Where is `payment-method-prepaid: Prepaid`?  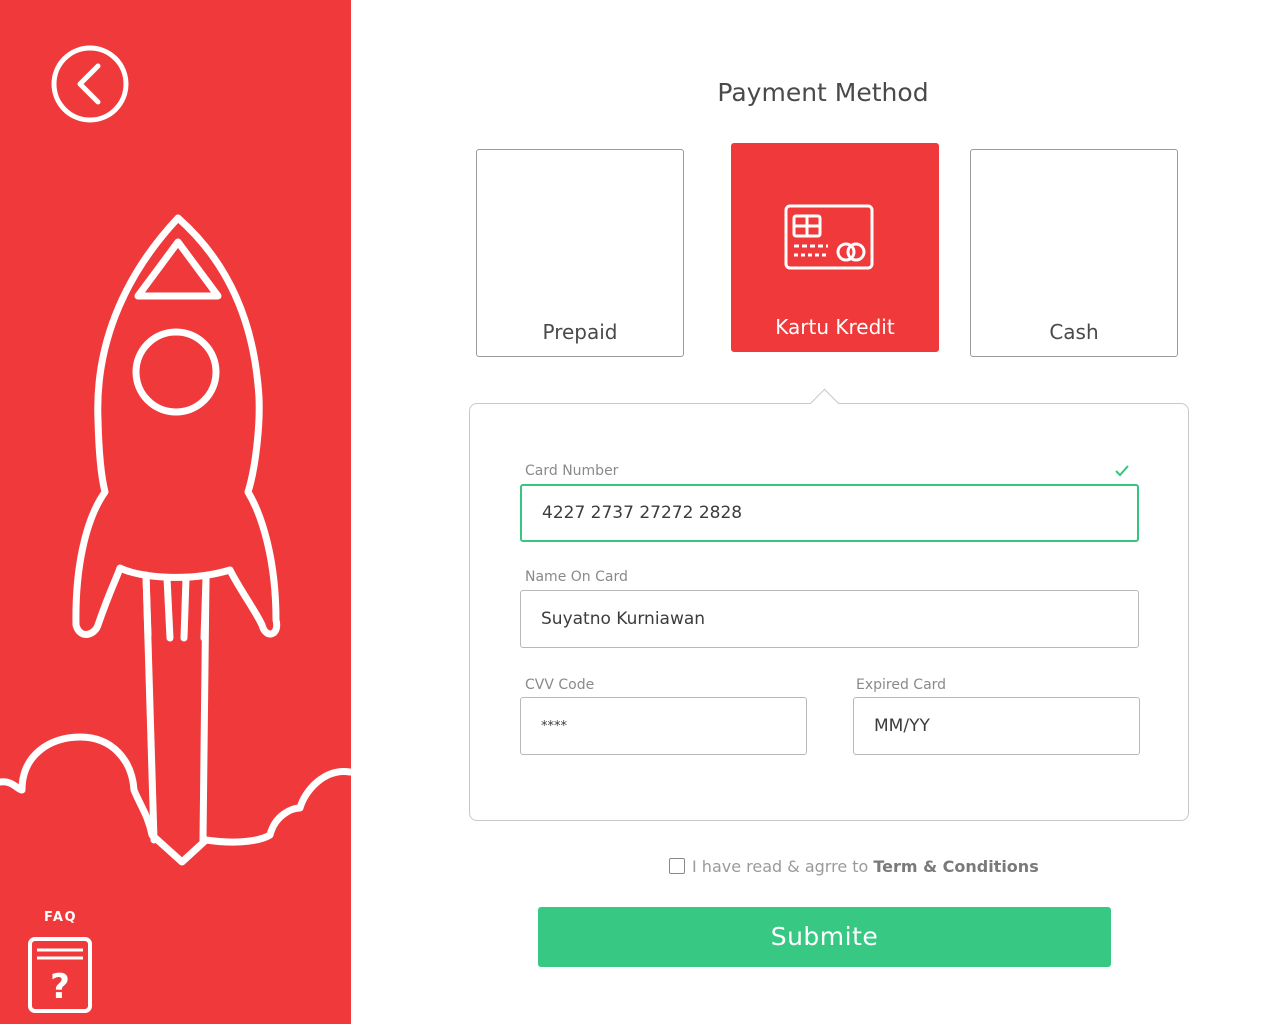
payment-method-prepaid: Prepaid is located at coordinates (580, 253).